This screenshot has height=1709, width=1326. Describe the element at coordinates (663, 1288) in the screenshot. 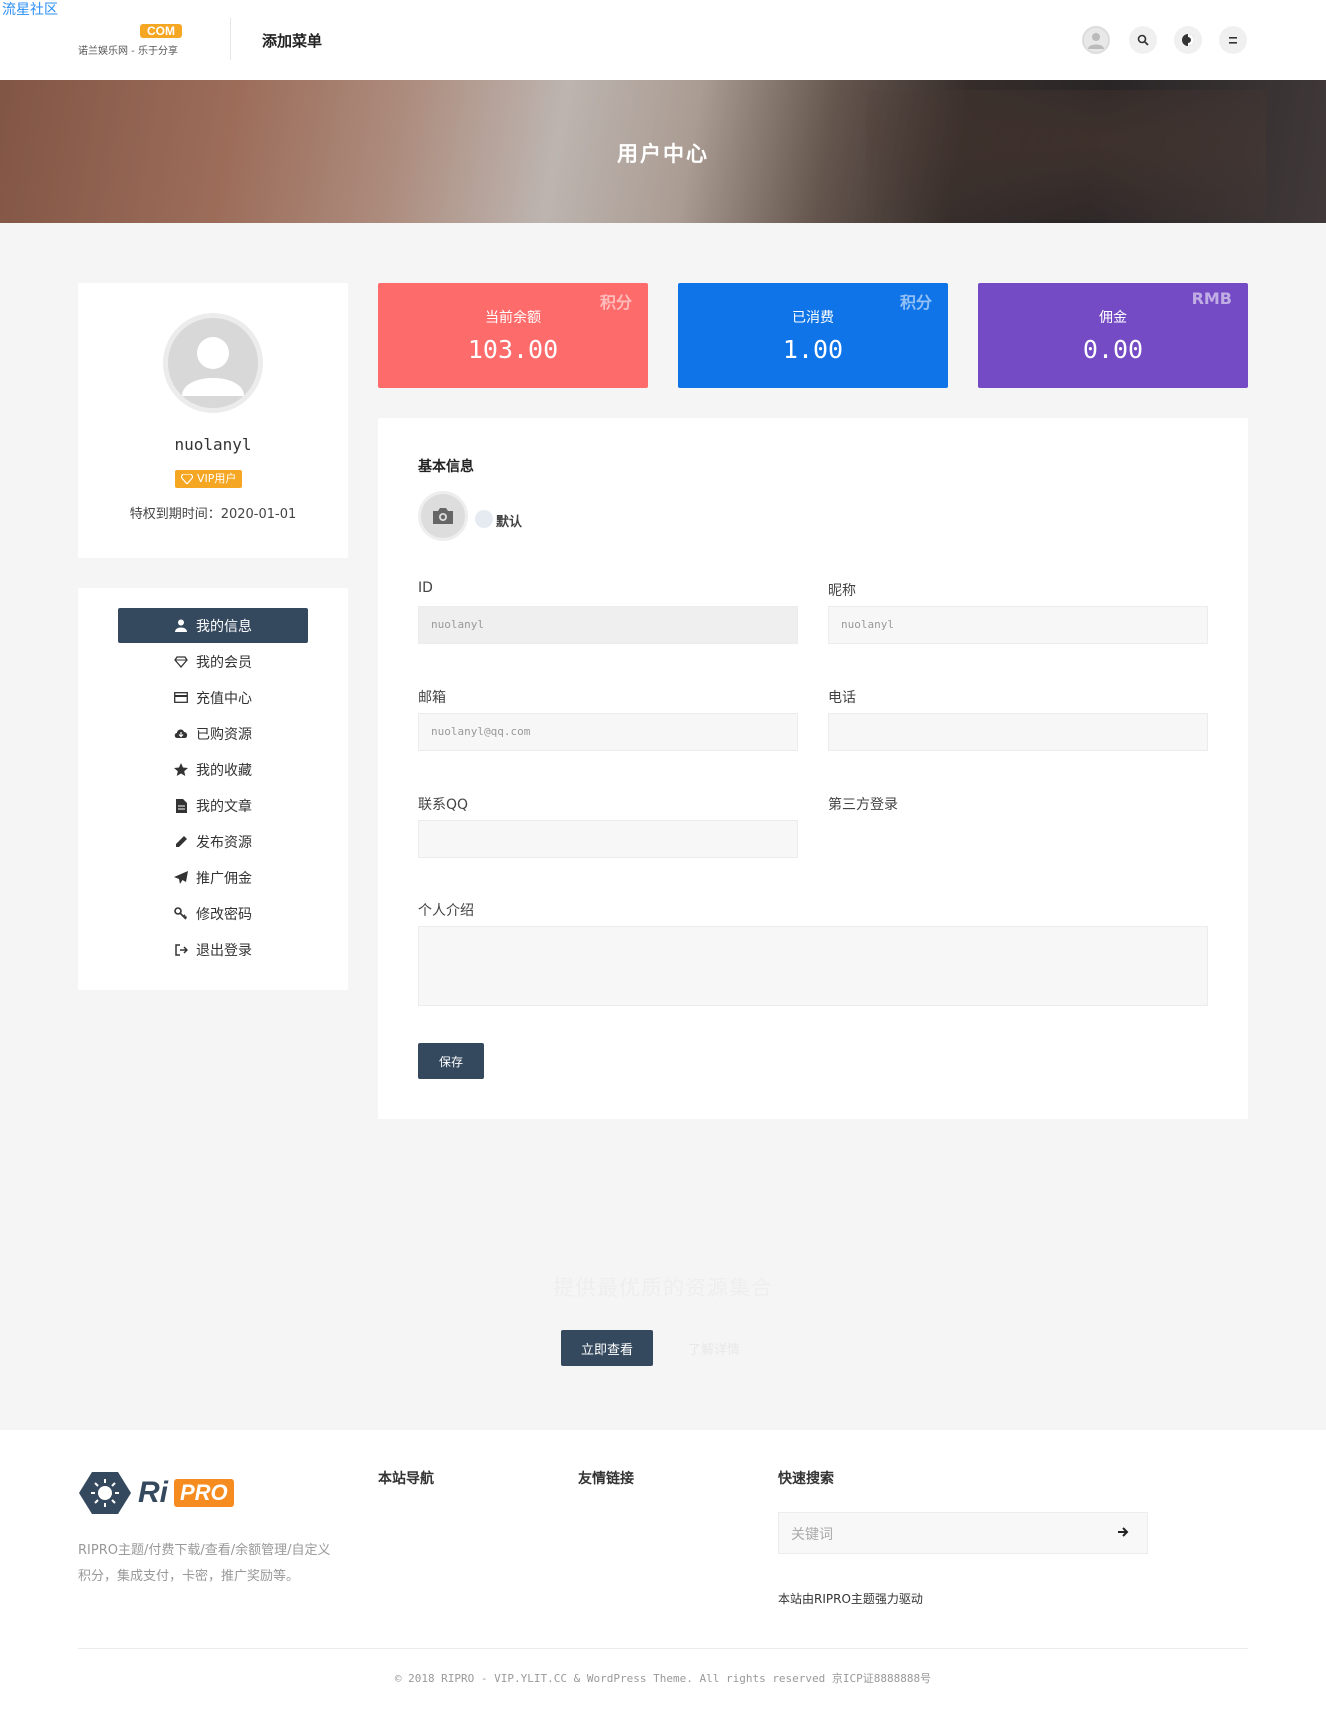

I see `cta-title: 提供最优质的资源集合` at that location.